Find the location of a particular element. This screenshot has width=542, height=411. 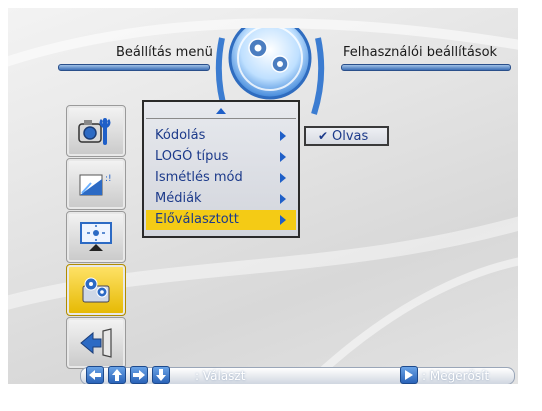

header-rule-left is located at coordinates (134, 67).